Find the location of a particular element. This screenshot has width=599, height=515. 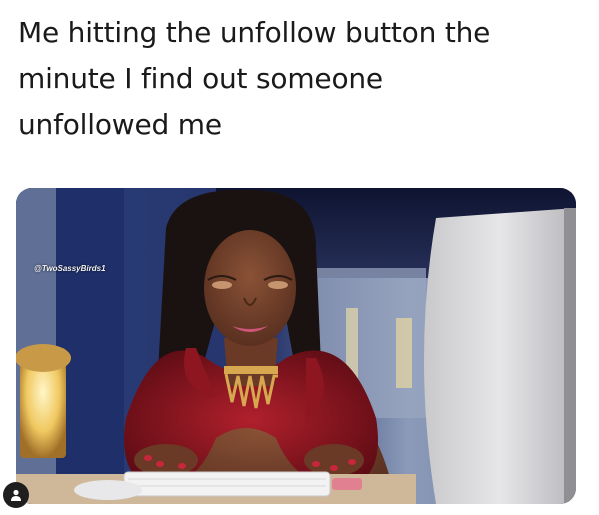

person-icon is located at coordinates (16, 495).